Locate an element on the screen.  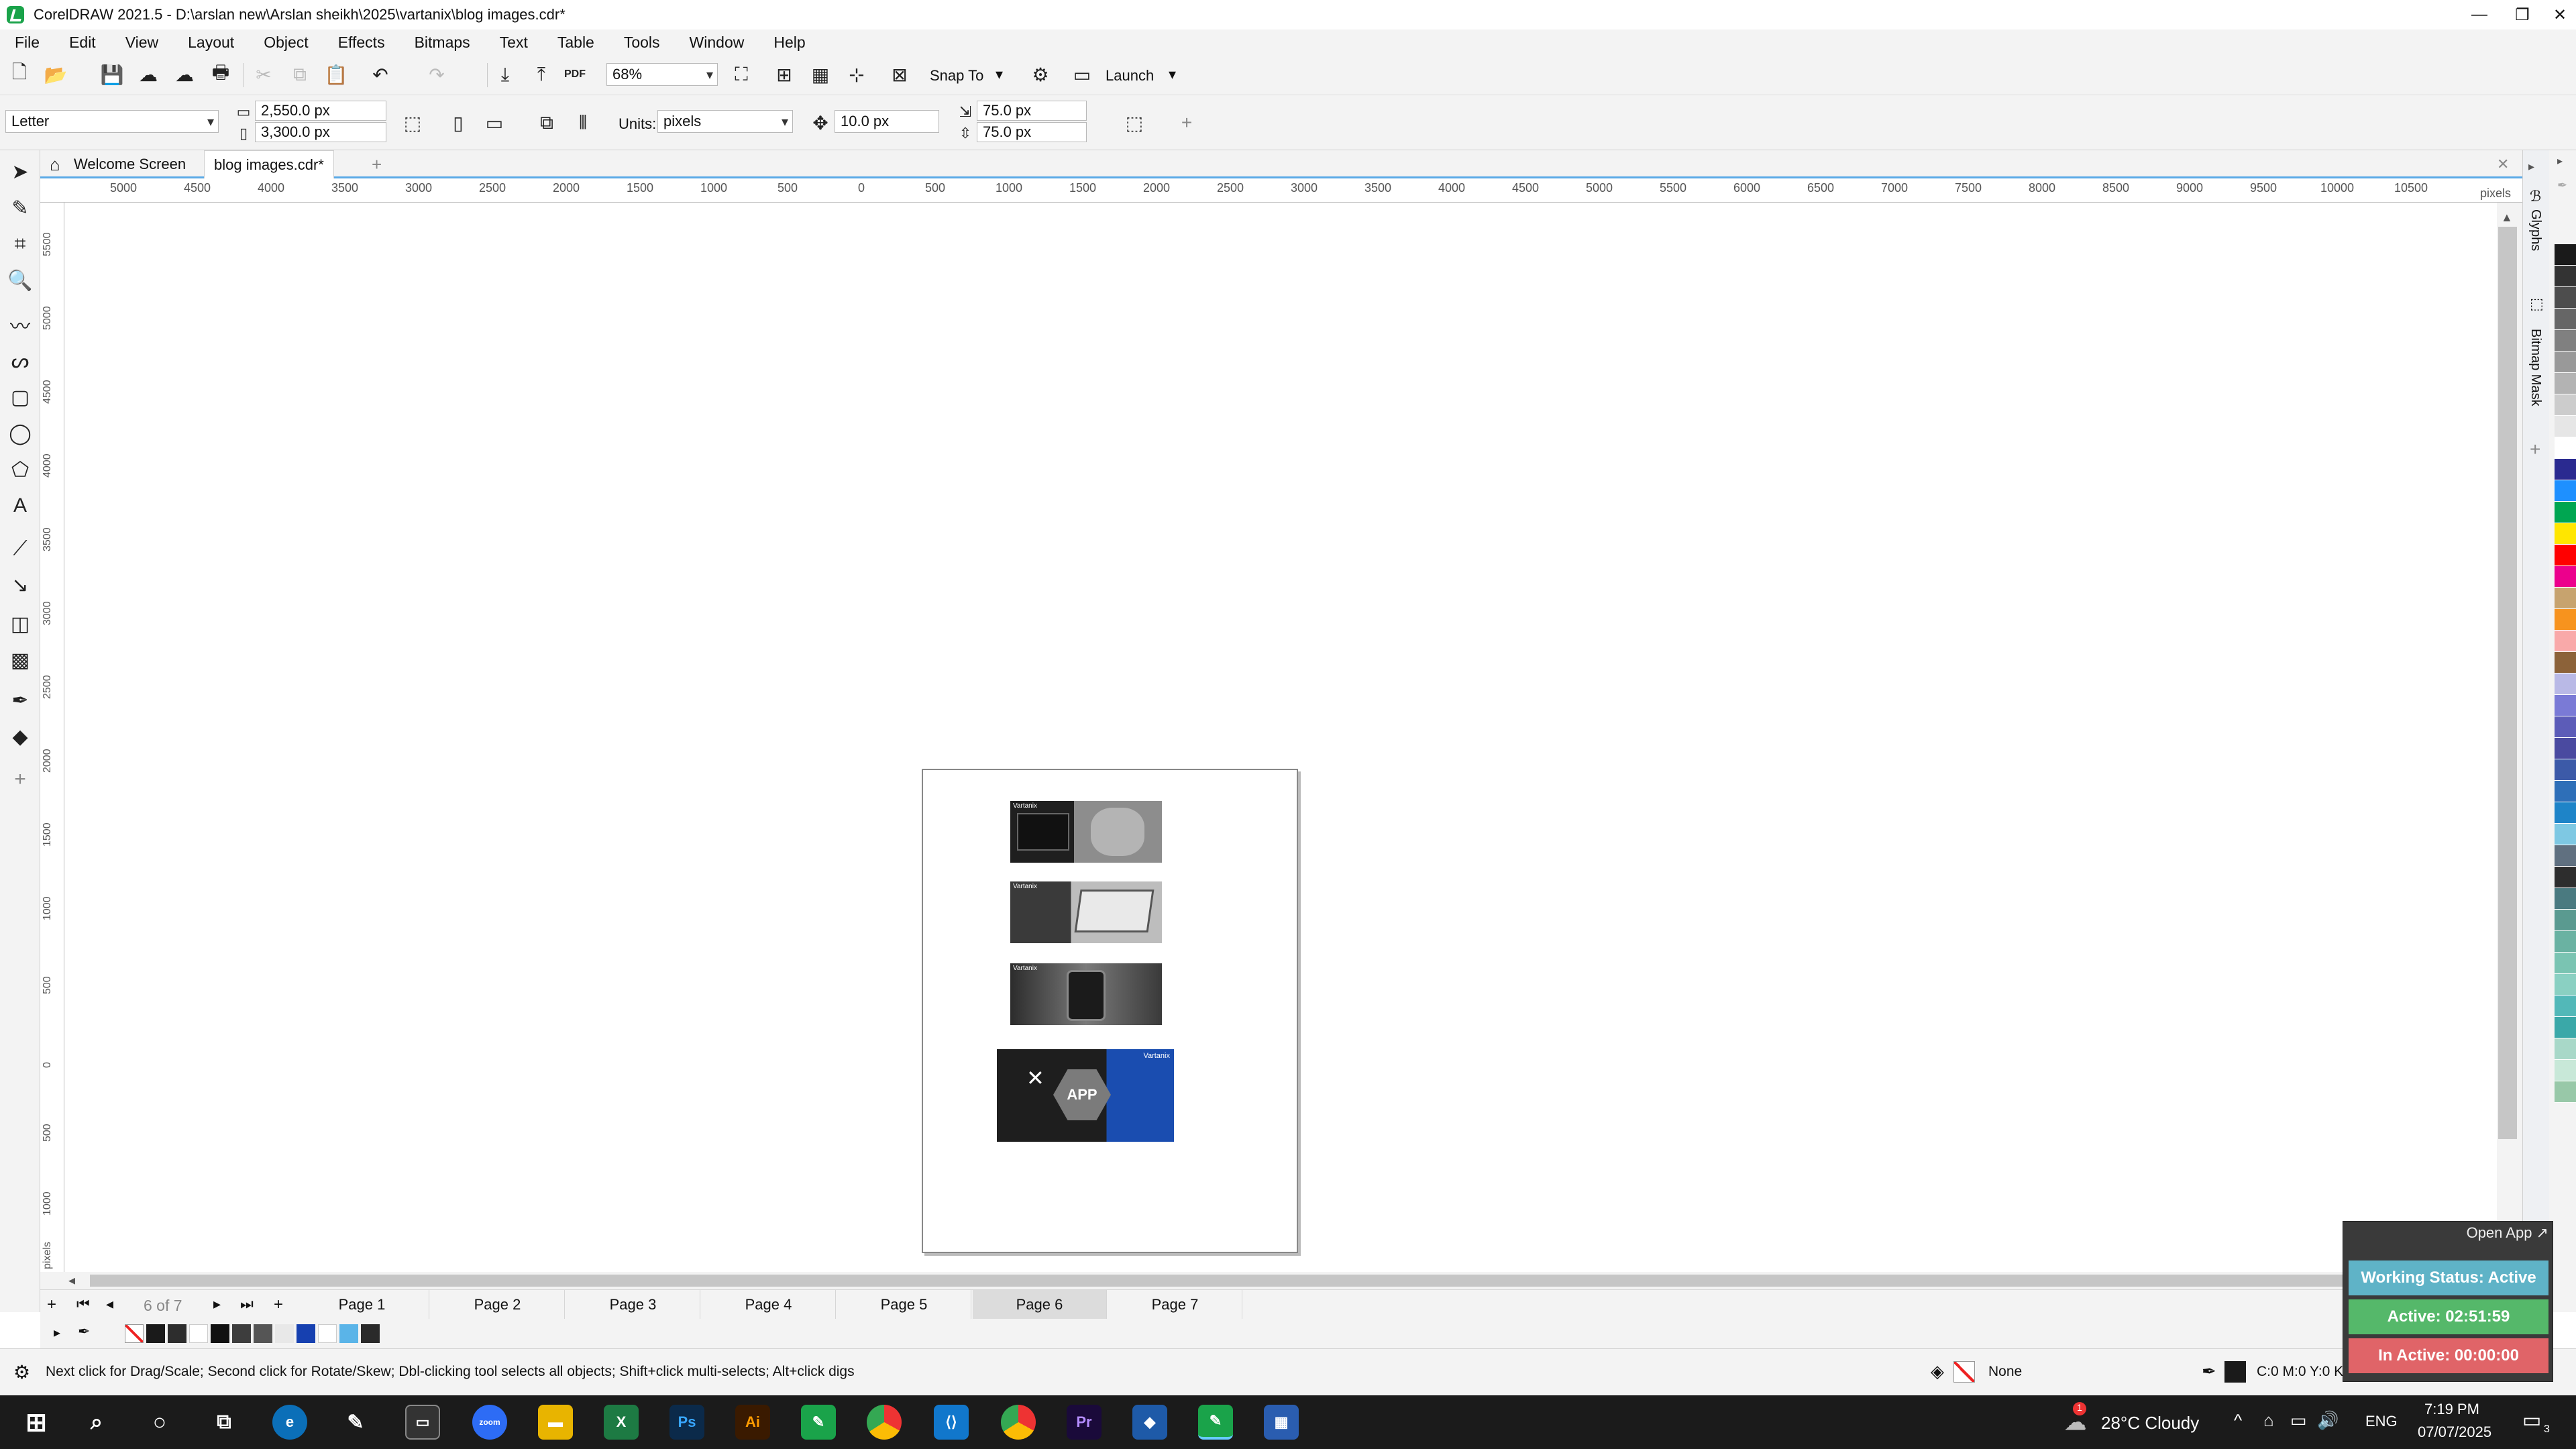
ellipse-tool-icon: ◯ is located at coordinates (20, 433).